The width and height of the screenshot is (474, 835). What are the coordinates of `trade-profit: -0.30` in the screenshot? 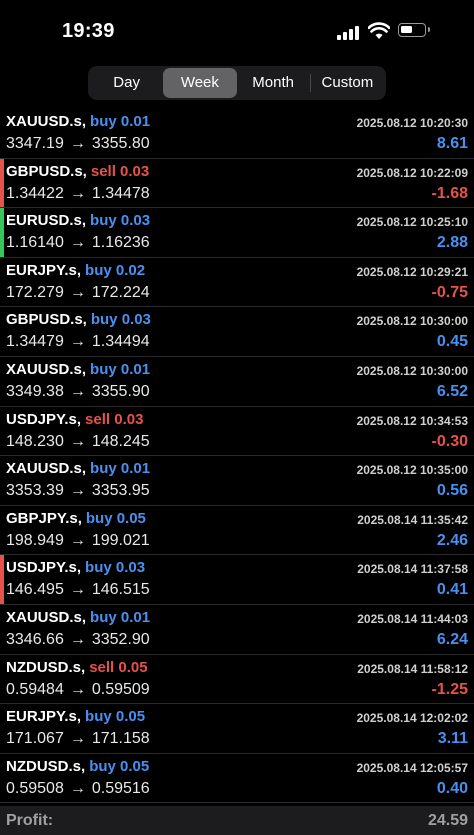 It's located at (449, 441).